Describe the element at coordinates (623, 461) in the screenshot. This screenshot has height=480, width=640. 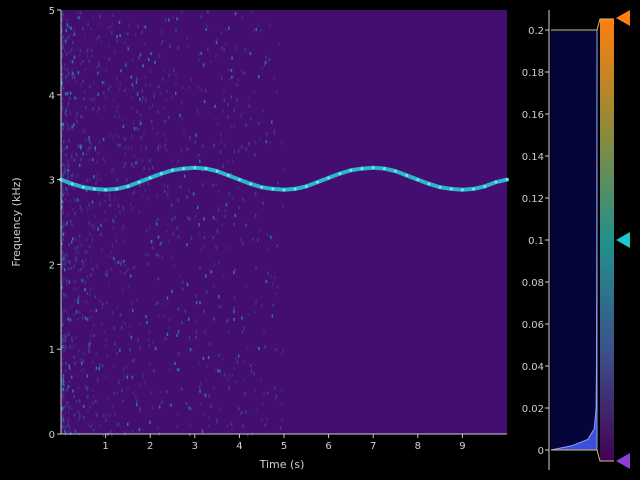
I see `min-level-handle` at that location.